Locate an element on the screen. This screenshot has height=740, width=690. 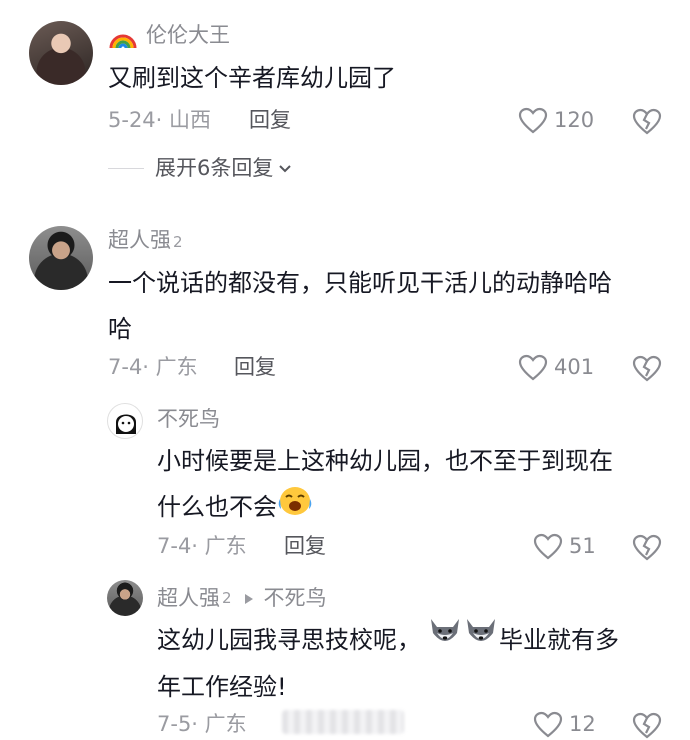
comment-meta: 7-4· 广东 is located at coordinates (153, 367).